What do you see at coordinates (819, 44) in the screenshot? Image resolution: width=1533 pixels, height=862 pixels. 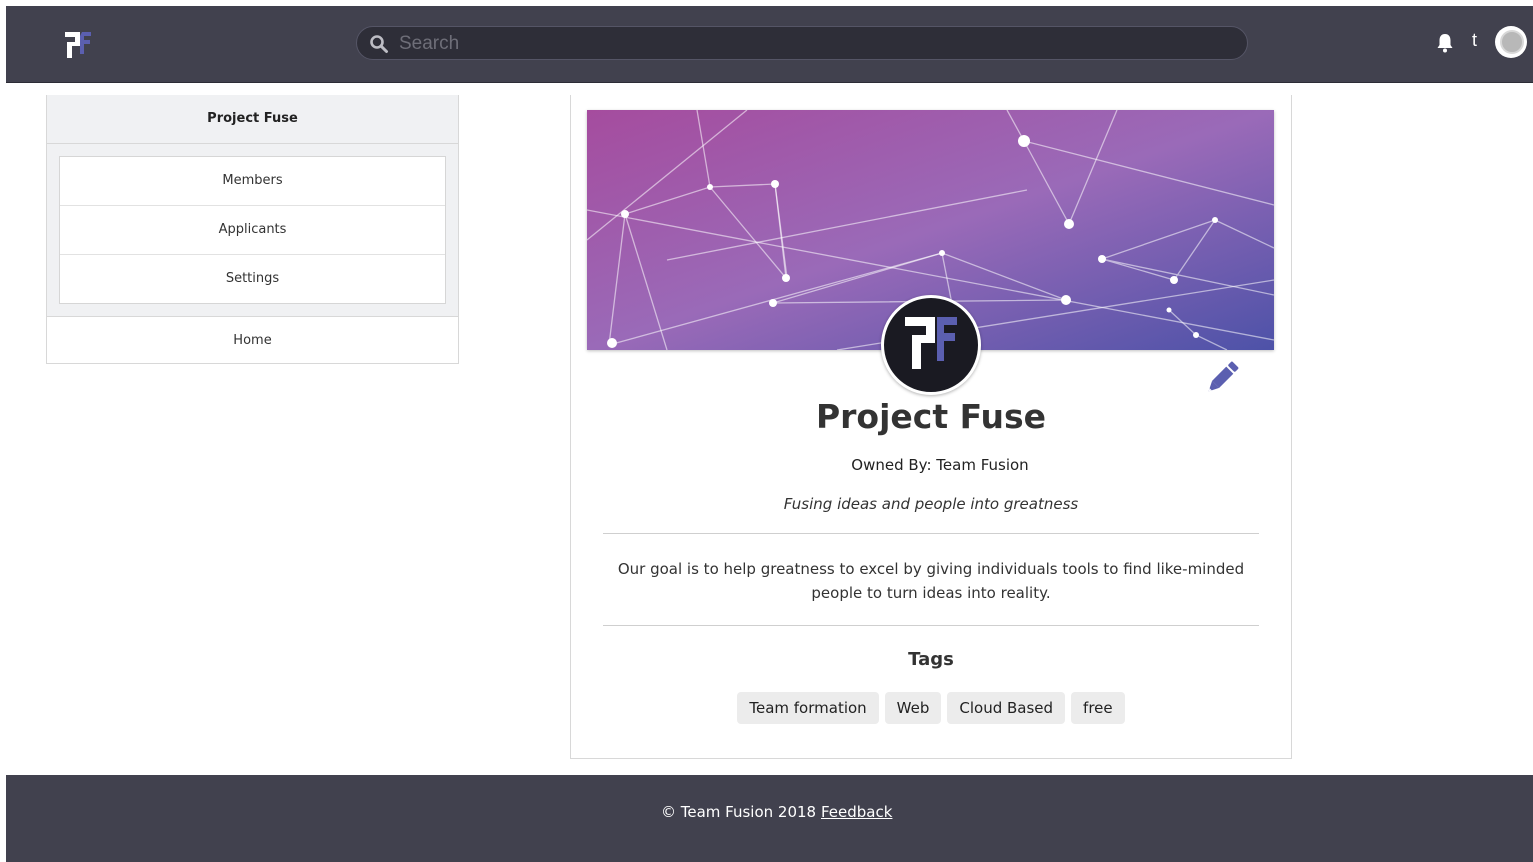 I see `search-input` at bounding box center [819, 44].